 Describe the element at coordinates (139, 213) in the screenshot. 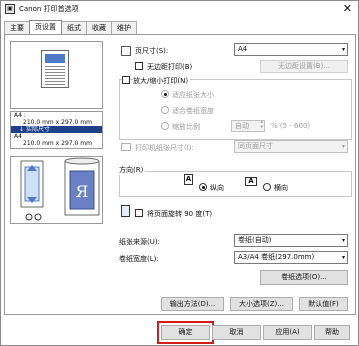

I see `rotate-checkbox` at that location.